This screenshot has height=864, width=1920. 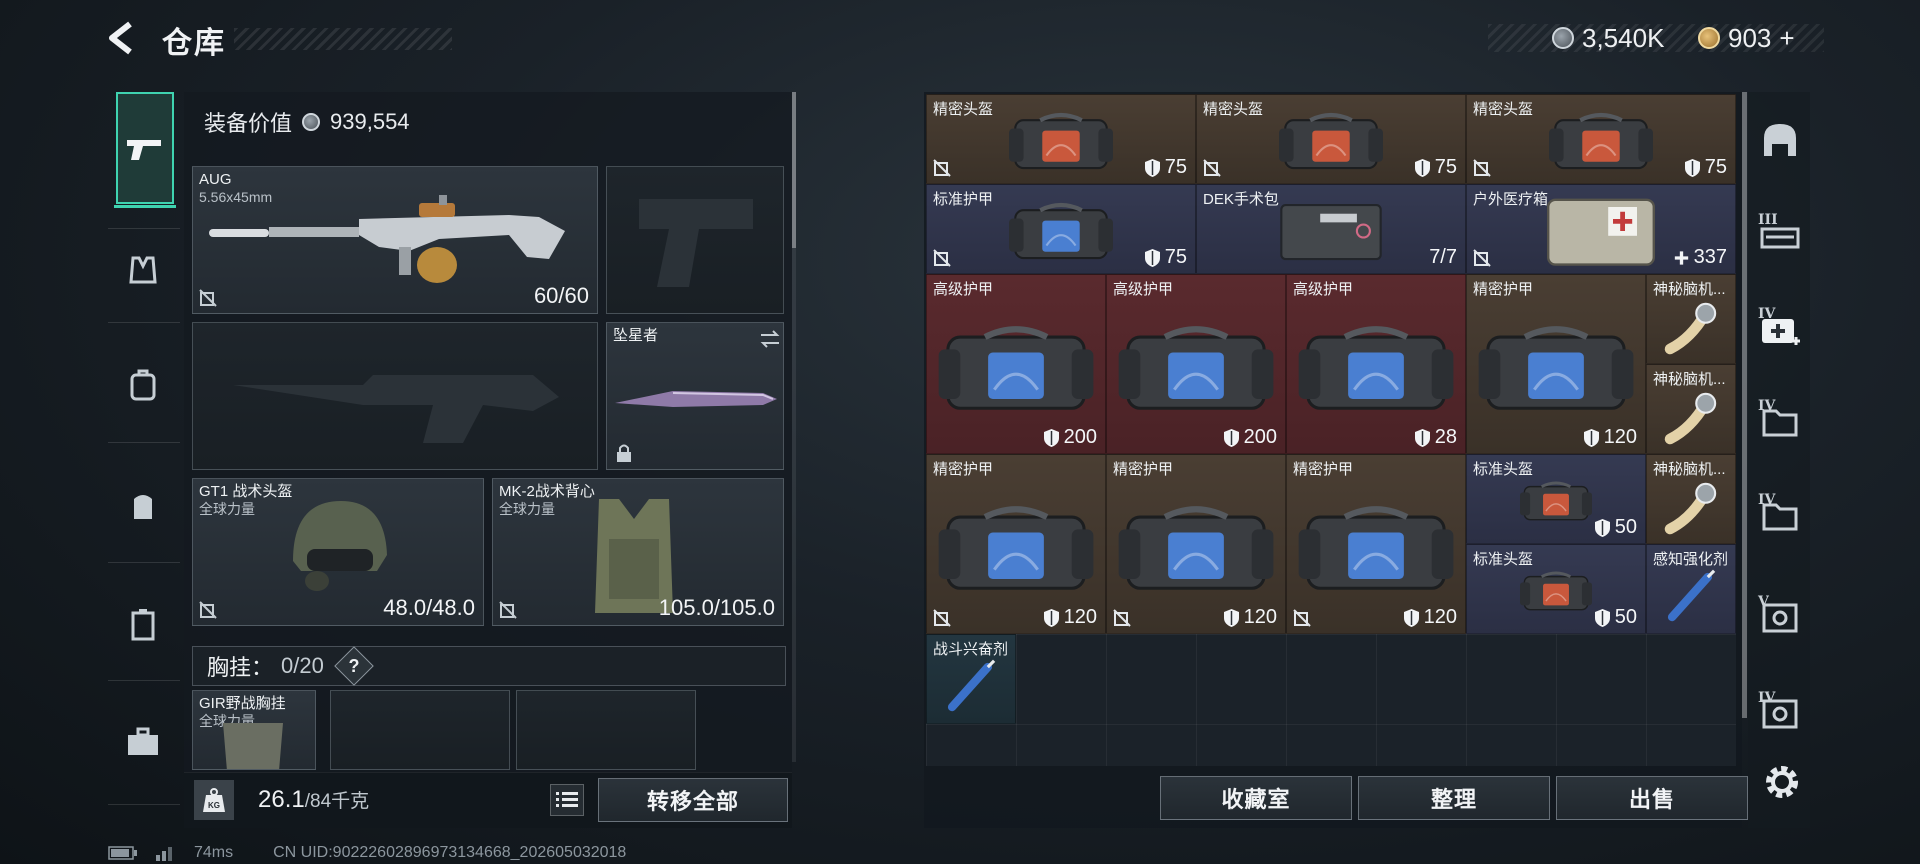 What do you see at coordinates (143, 742) in the screenshot?
I see `tab-case` at bounding box center [143, 742].